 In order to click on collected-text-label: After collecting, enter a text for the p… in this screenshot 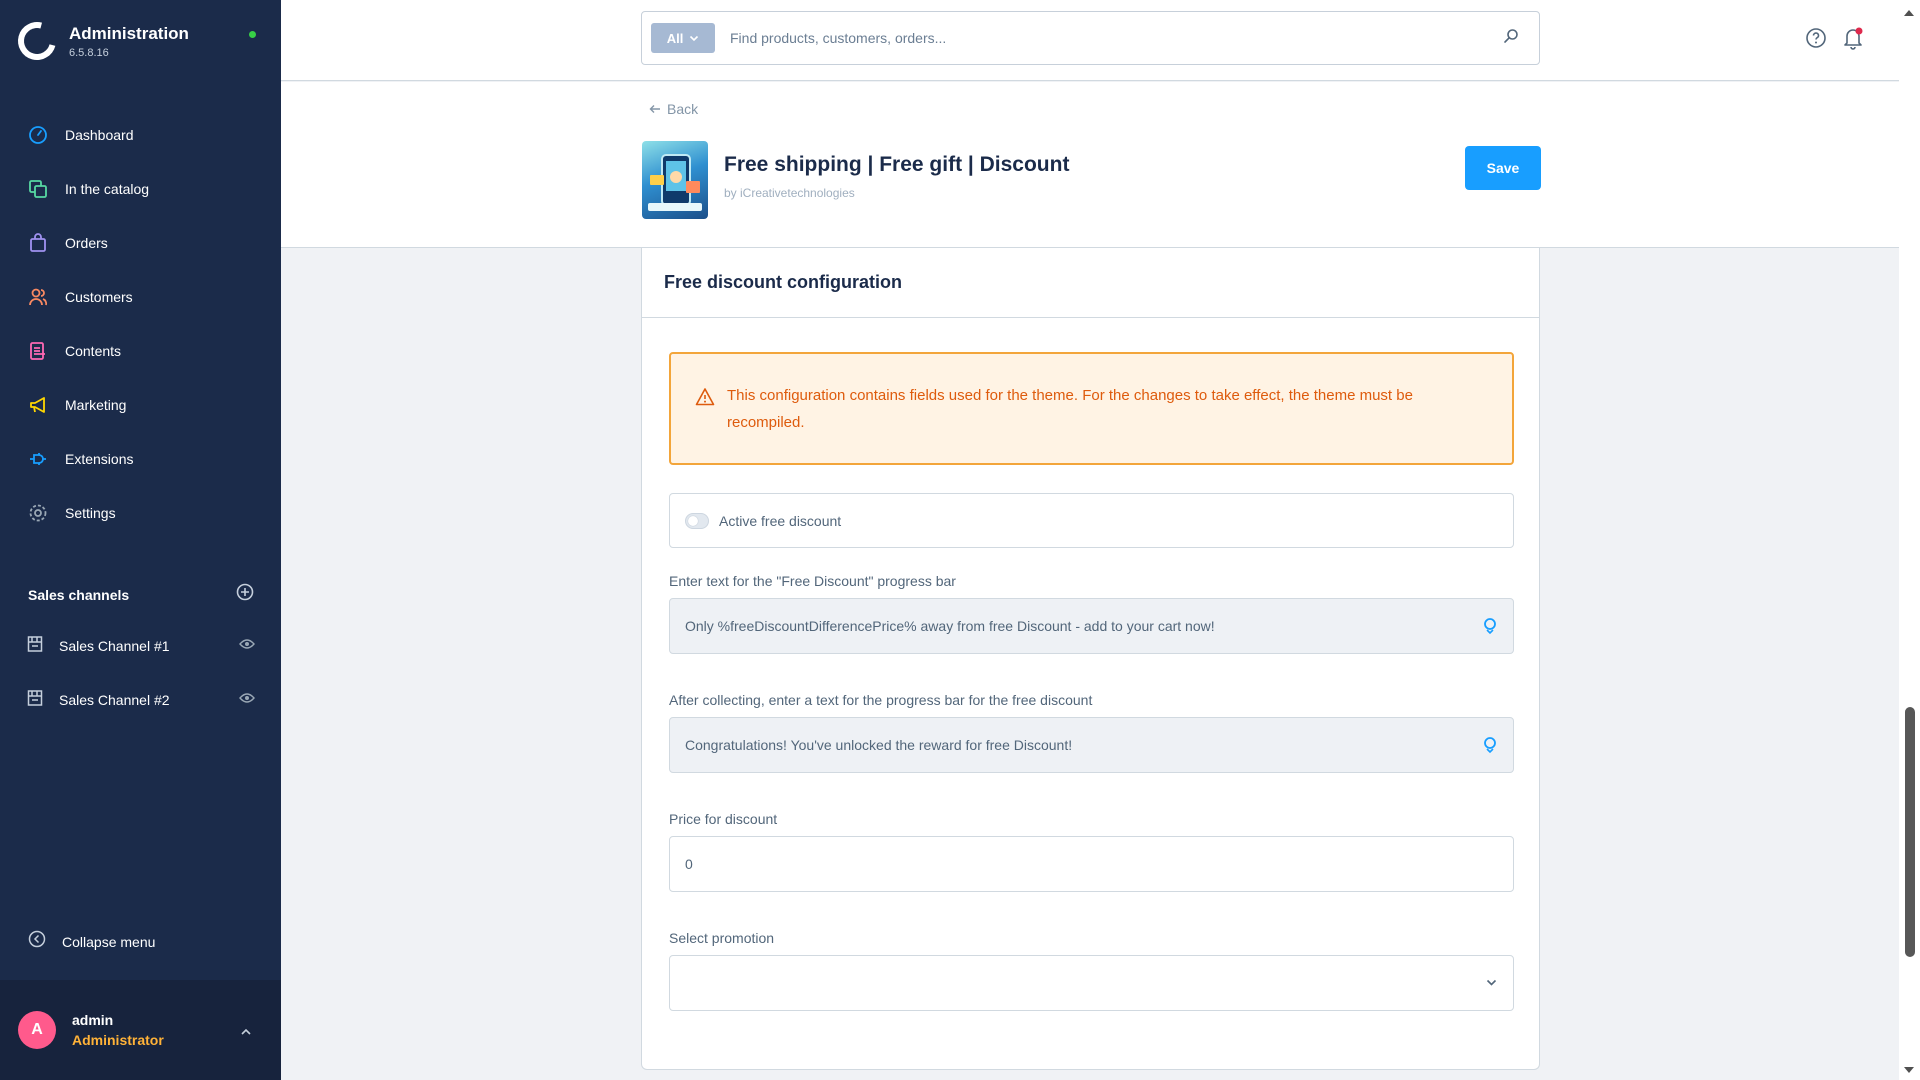, I will do `click(881, 700)`.